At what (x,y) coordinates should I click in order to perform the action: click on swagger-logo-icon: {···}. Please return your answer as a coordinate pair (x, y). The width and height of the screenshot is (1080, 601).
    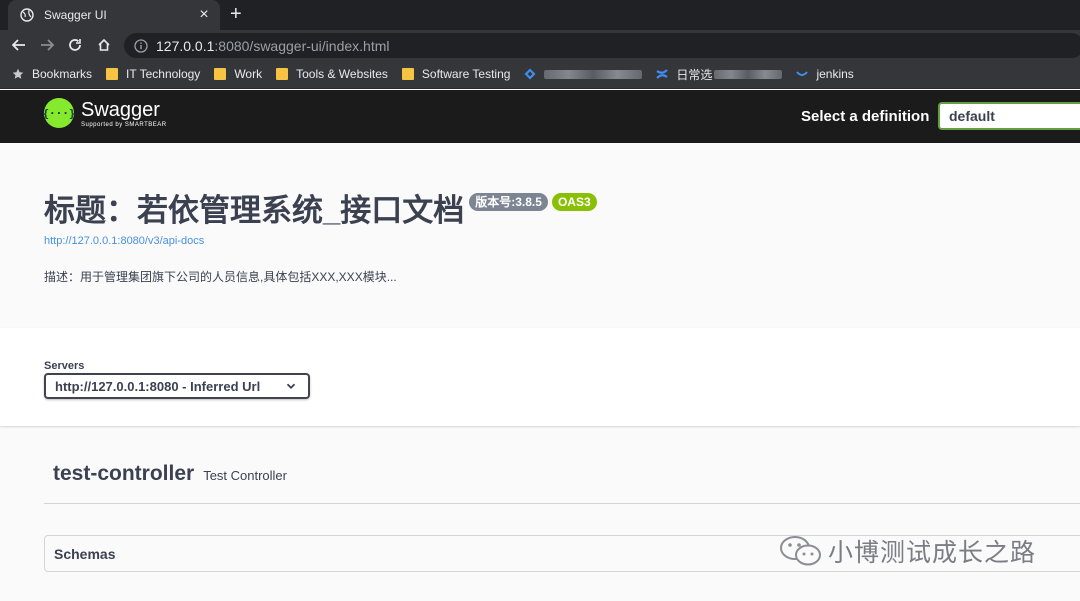
    Looking at the image, I should click on (59, 113).